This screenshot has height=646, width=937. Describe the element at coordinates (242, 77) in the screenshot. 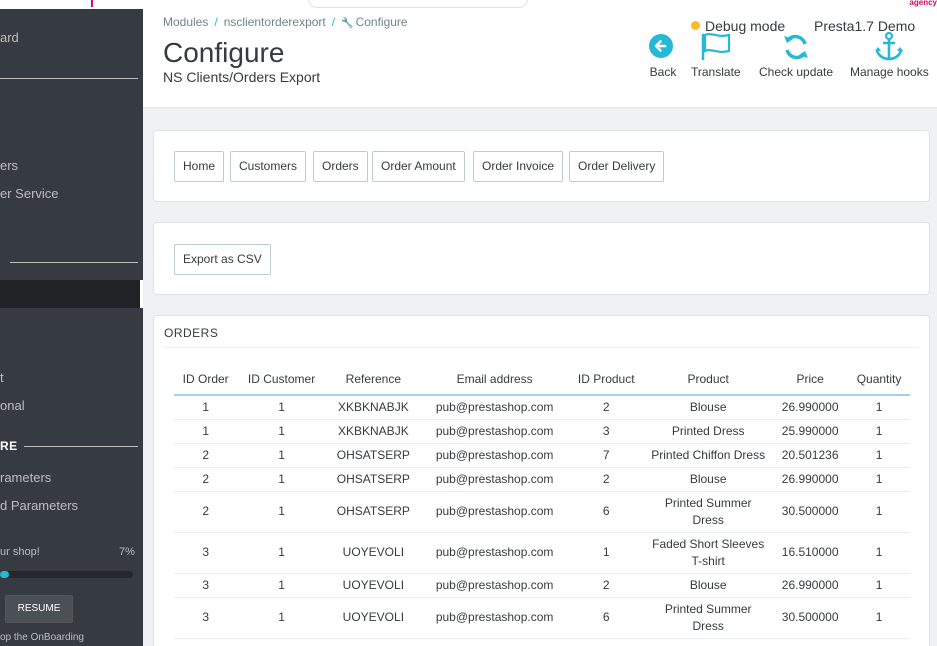

I see `page-subtitle: NS Clients/Orders Export` at that location.